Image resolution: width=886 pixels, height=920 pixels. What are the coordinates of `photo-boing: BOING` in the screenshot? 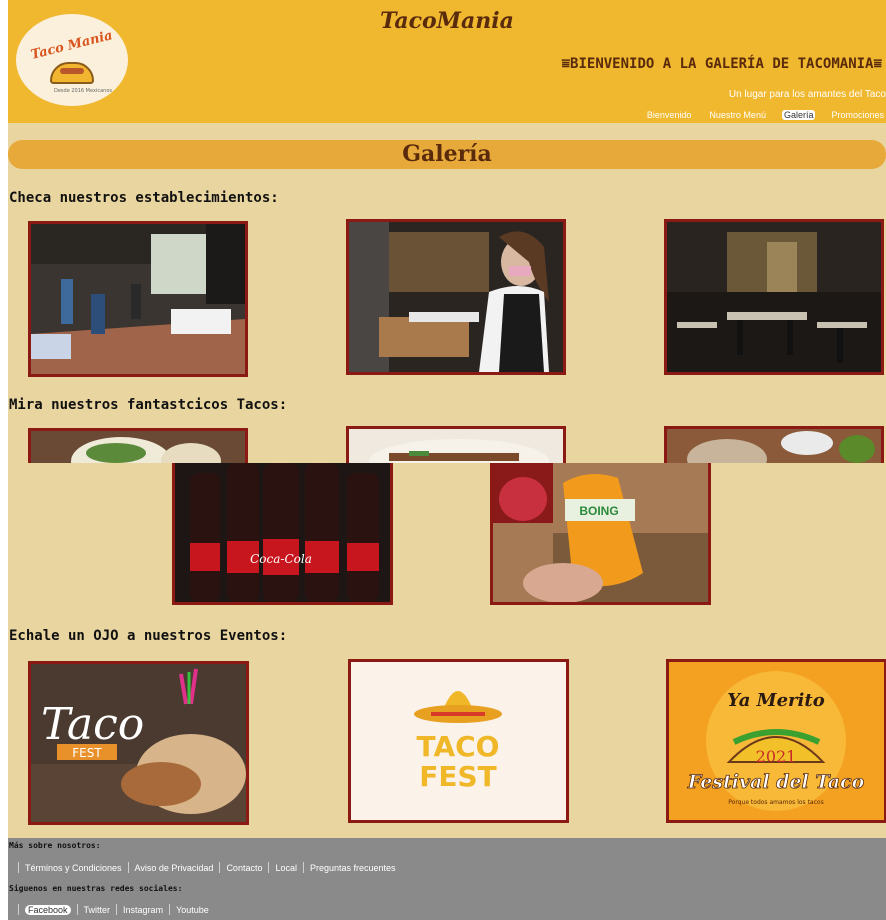 It's located at (600, 534).